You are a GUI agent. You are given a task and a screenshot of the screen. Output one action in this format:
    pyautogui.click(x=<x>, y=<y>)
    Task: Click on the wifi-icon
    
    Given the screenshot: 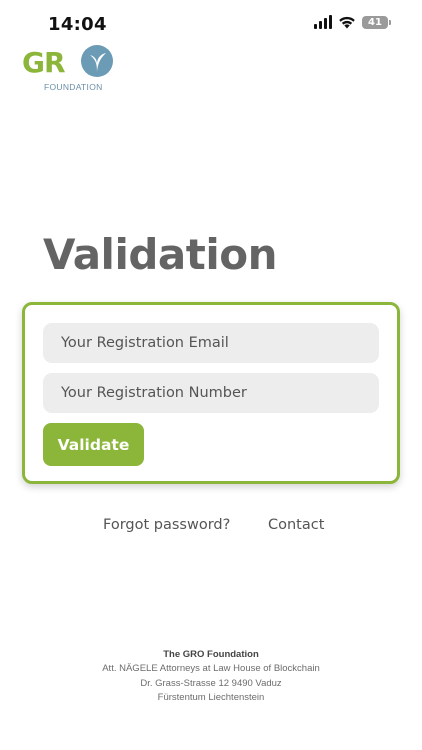 What is the action you would take?
    pyautogui.click(x=347, y=22)
    